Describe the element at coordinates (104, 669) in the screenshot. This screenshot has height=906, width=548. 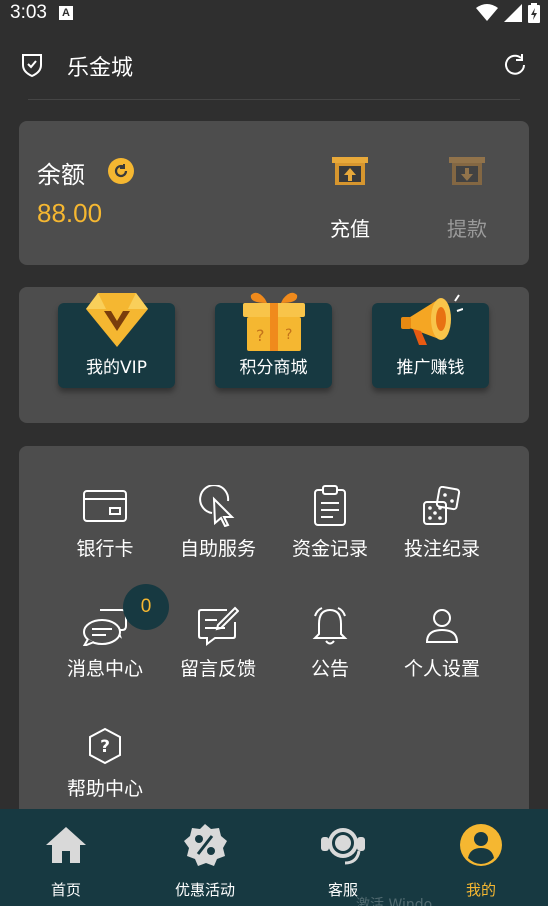
I see `menu-message-center-label: 消息中心` at that location.